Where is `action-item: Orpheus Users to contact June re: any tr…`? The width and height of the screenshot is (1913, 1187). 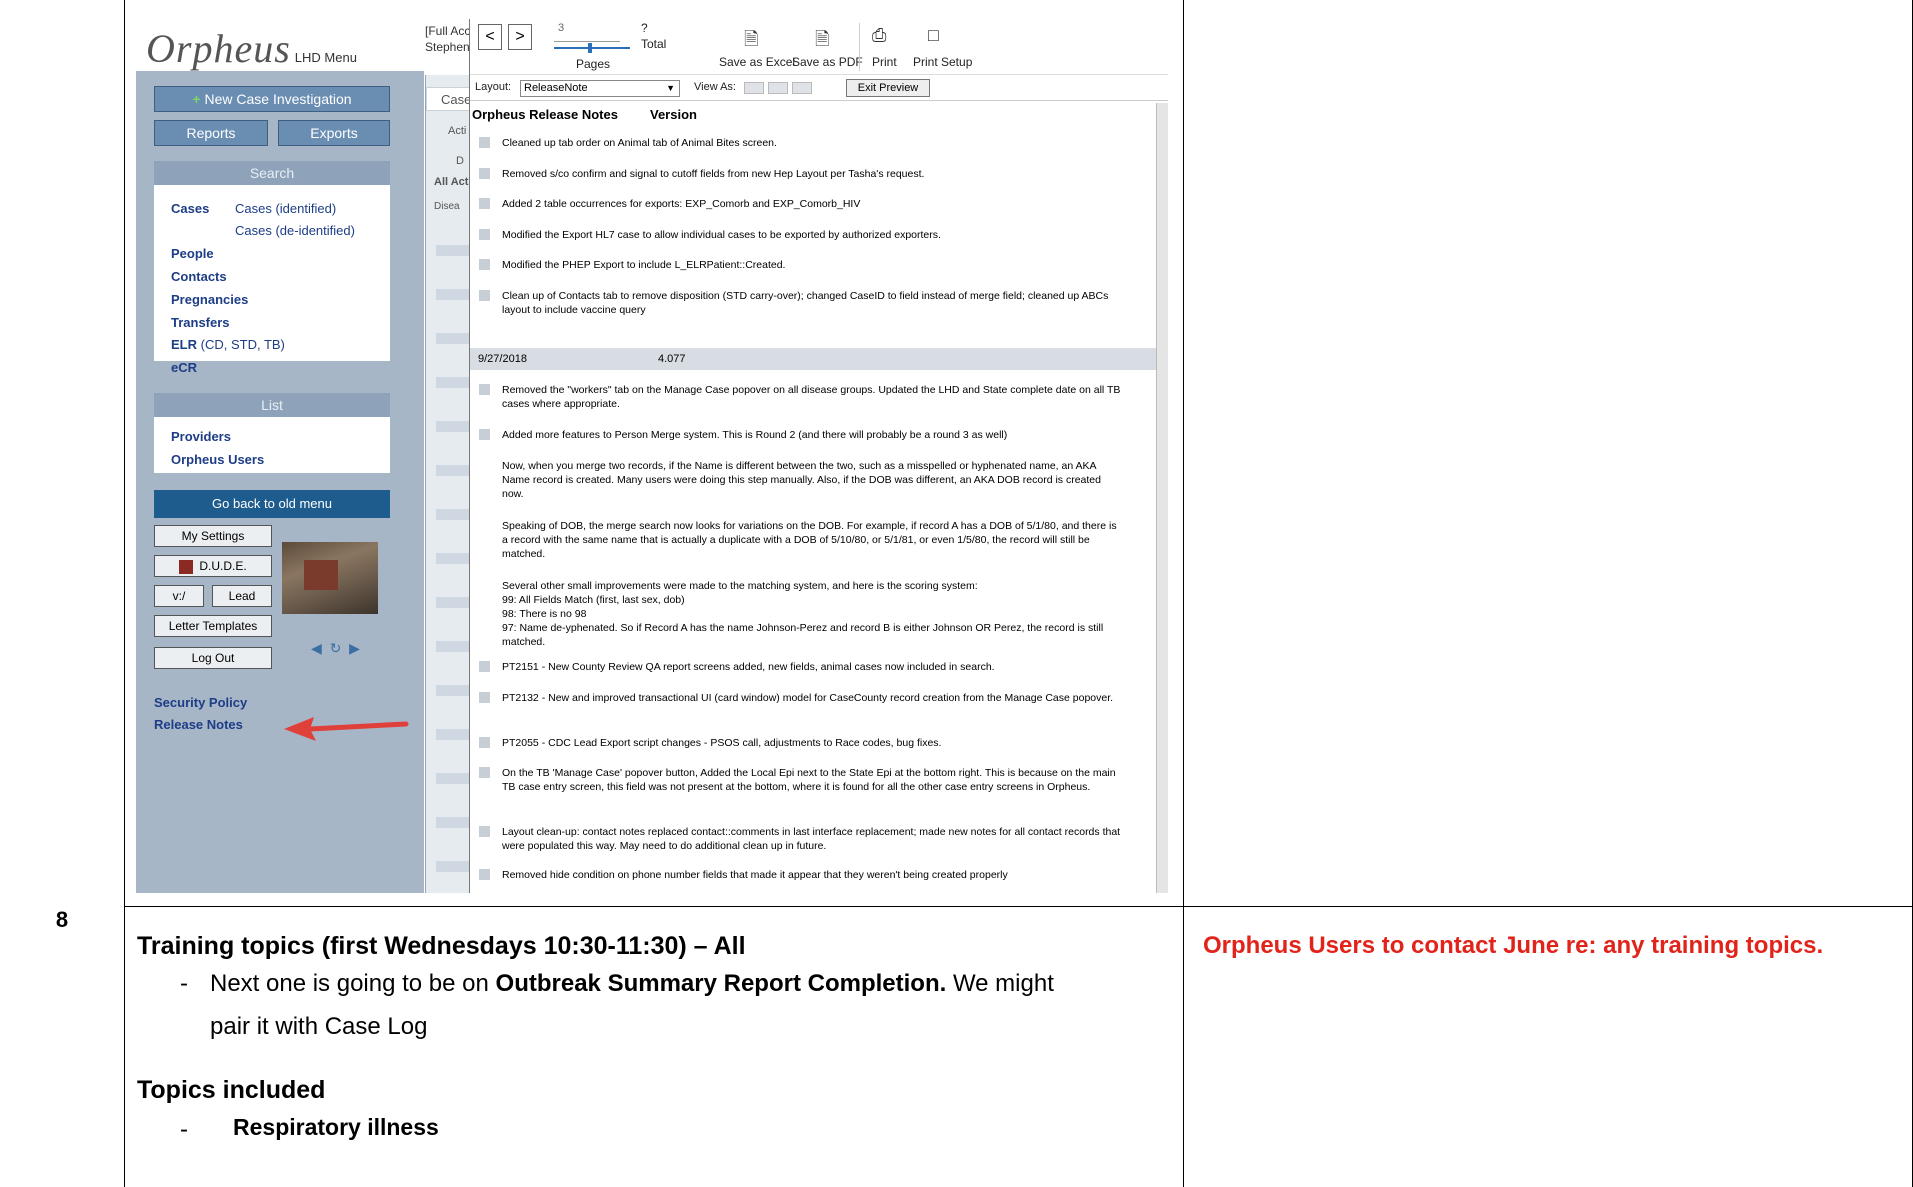
action-item: Orpheus Users to contact June re: any tr… is located at coordinates (1513, 945).